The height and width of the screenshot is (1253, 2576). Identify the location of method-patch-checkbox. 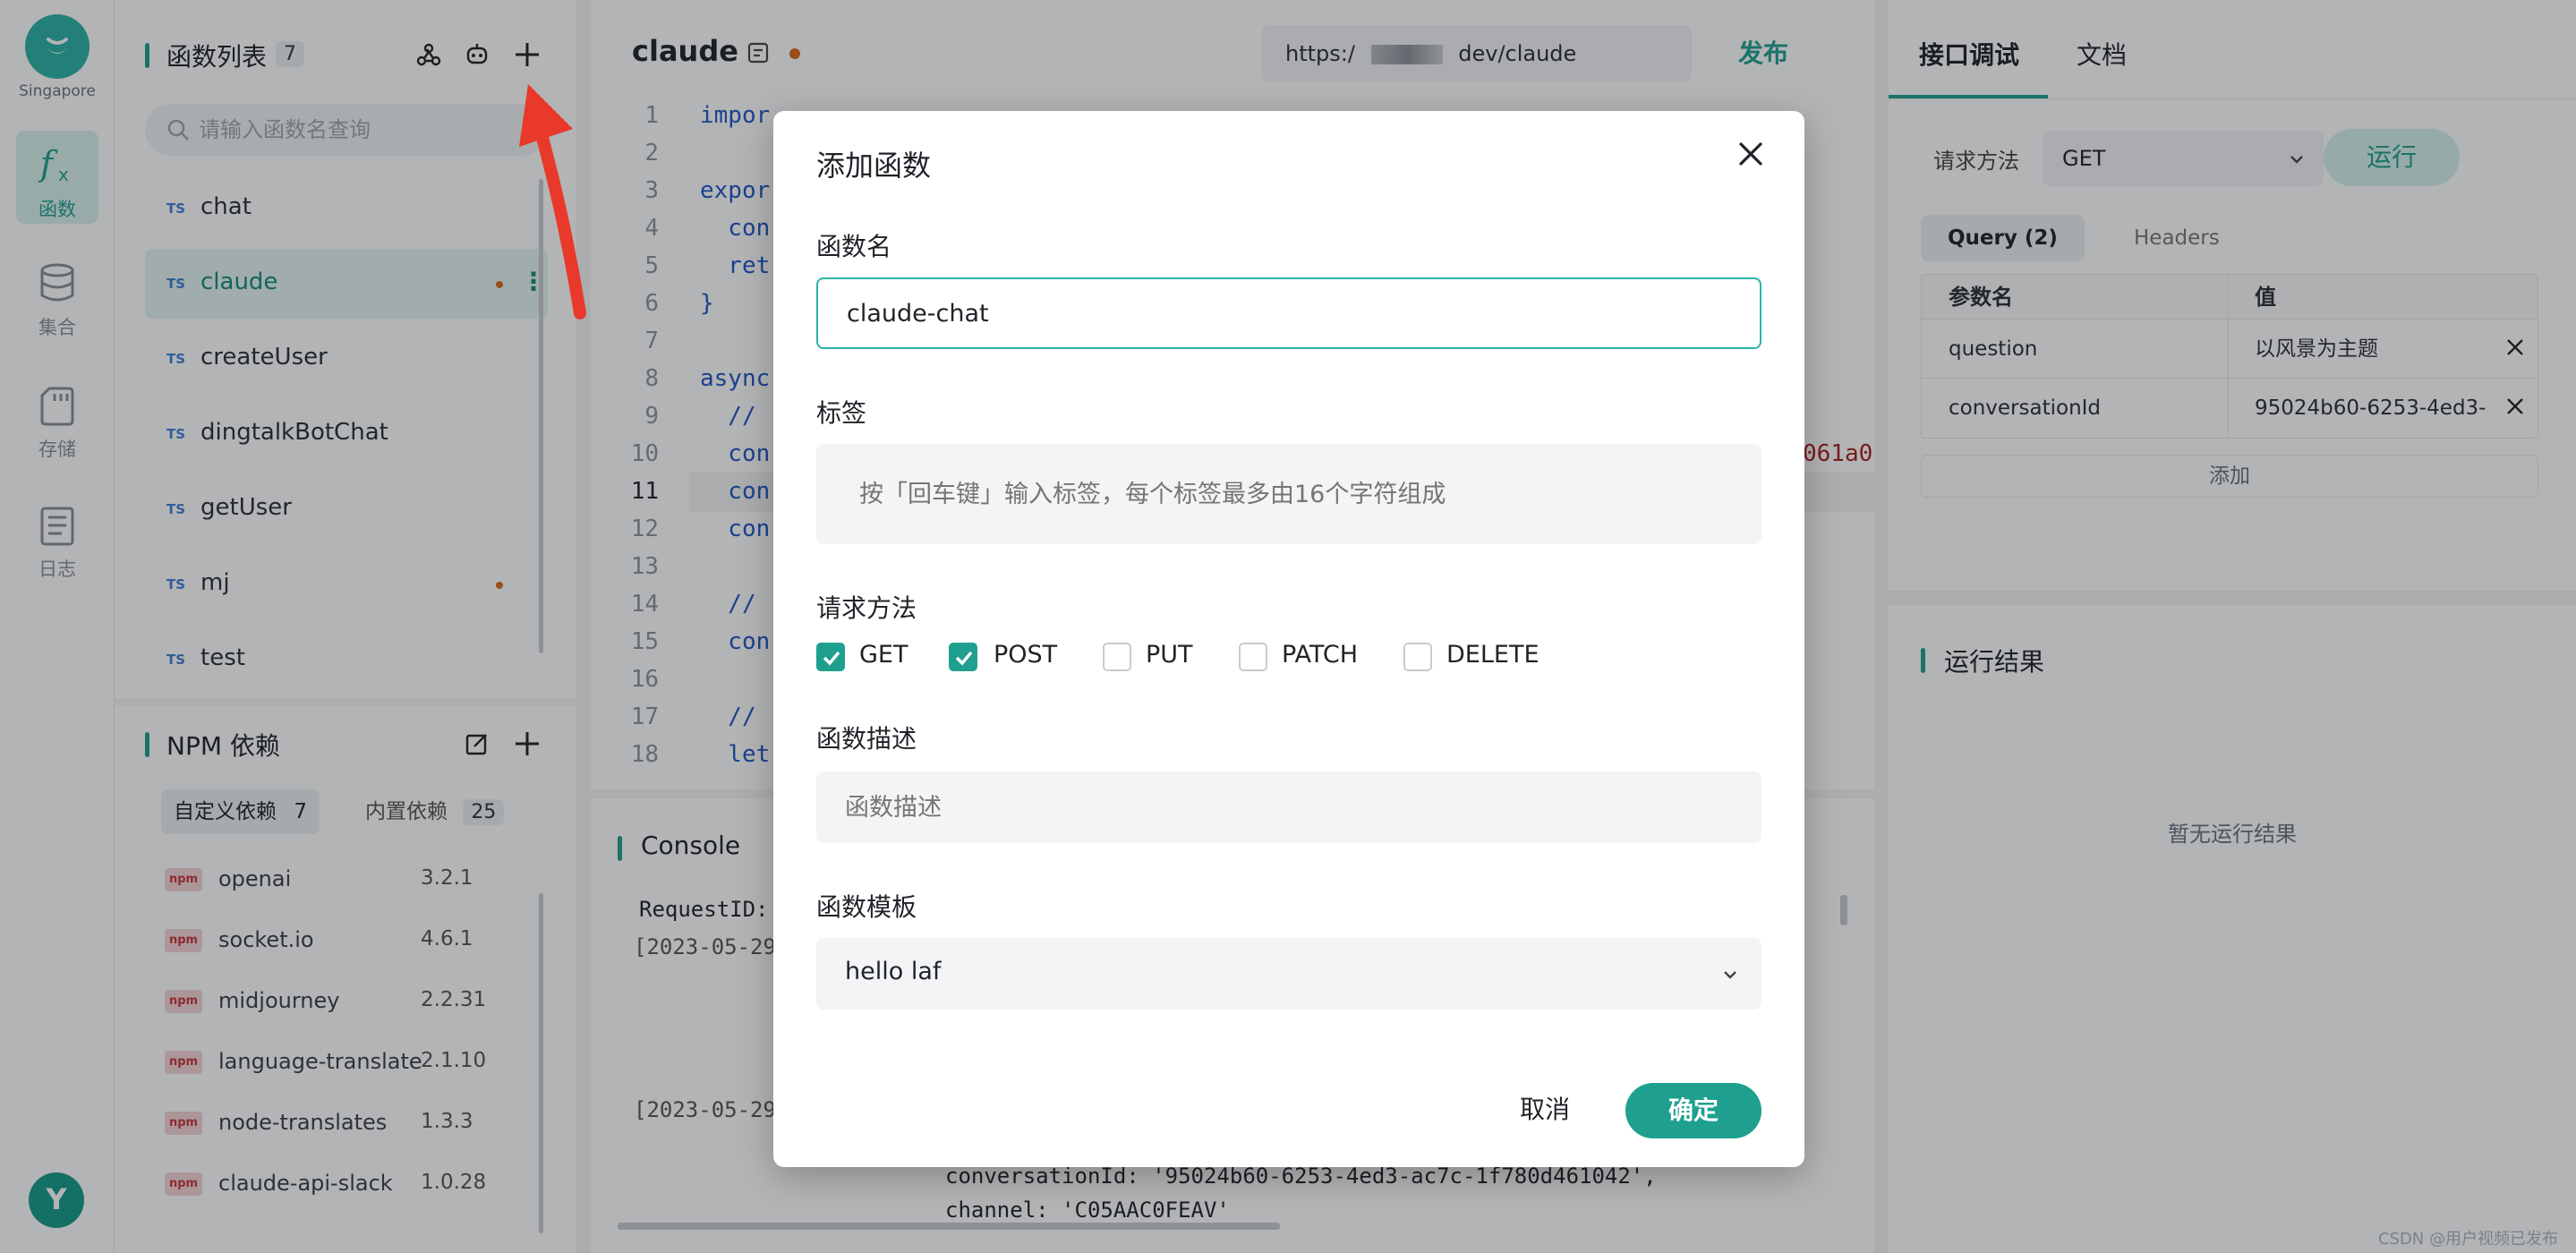
(1253, 657).